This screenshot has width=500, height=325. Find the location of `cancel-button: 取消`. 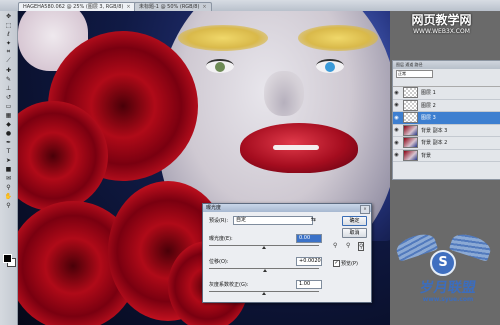

cancel-button: 取消 is located at coordinates (354, 233).